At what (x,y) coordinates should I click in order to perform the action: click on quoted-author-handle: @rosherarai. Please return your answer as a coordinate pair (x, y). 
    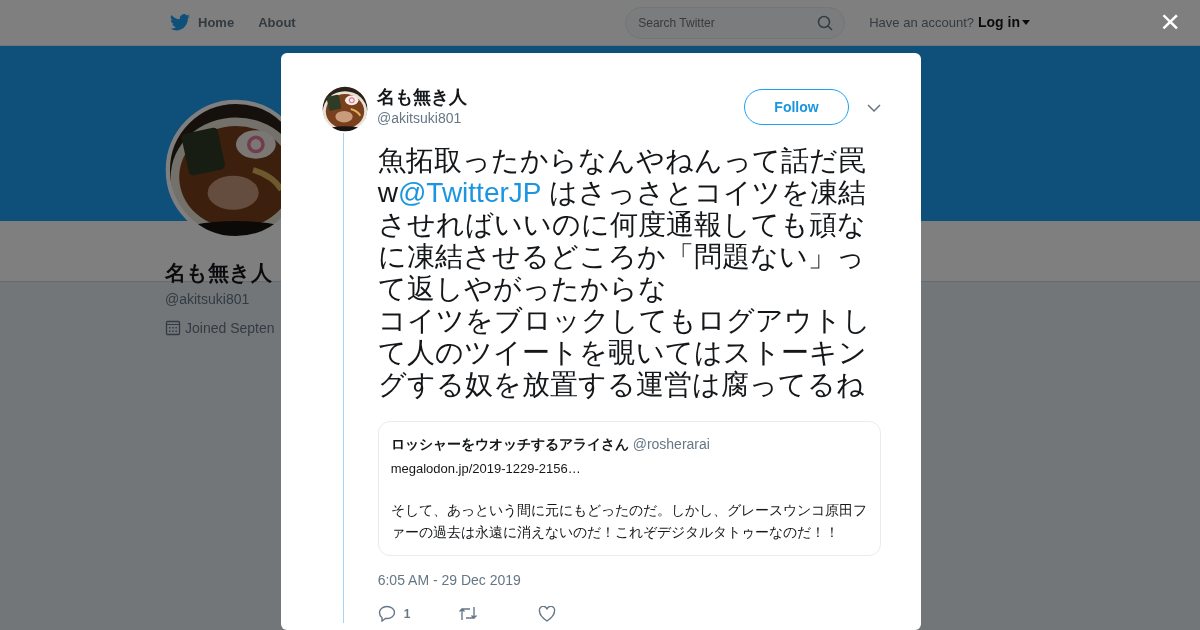
    Looking at the image, I should click on (671, 444).